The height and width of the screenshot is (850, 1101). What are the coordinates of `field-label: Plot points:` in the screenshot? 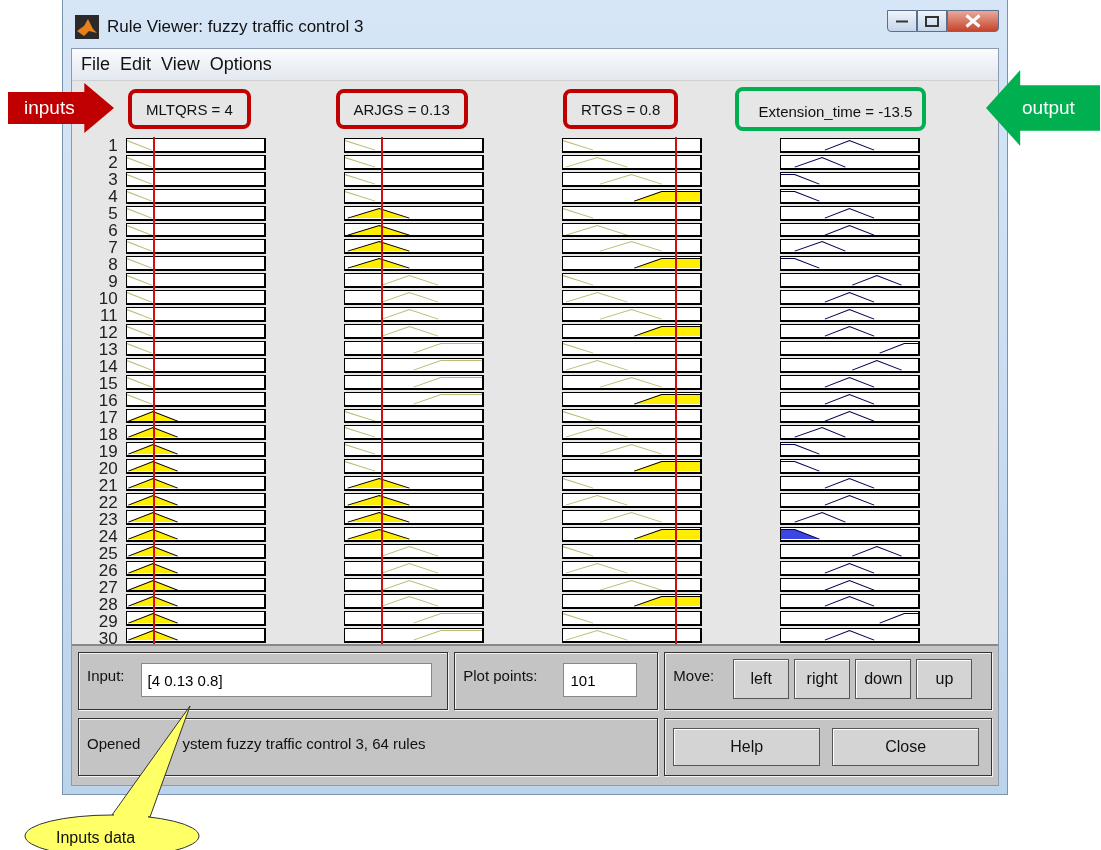 It's located at (500, 676).